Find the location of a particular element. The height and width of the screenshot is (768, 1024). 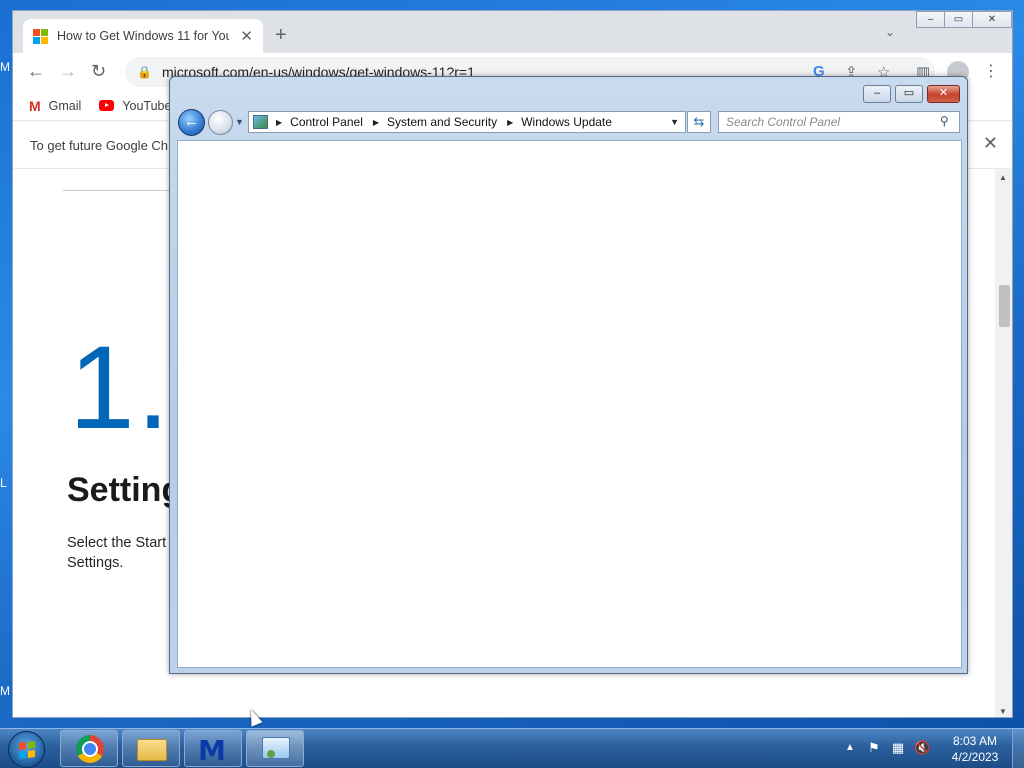

tab-search-icon: ⌄ is located at coordinates (890, 32).